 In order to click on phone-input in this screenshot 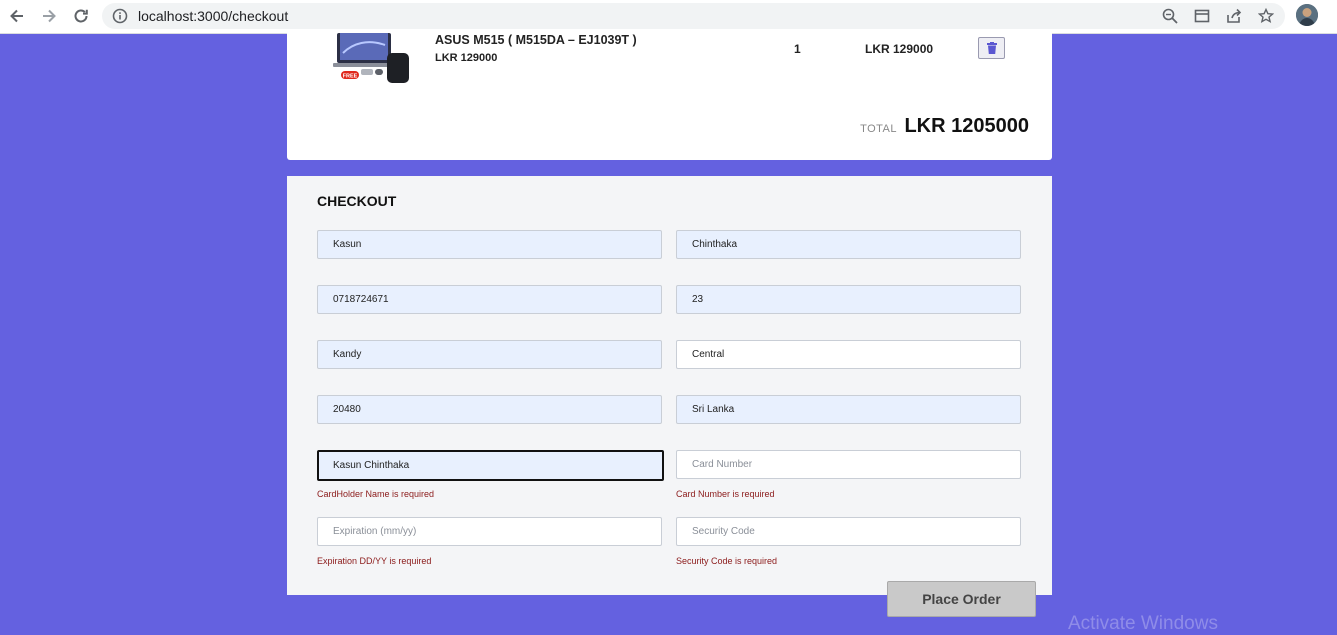, I will do `click(489, 299)`.